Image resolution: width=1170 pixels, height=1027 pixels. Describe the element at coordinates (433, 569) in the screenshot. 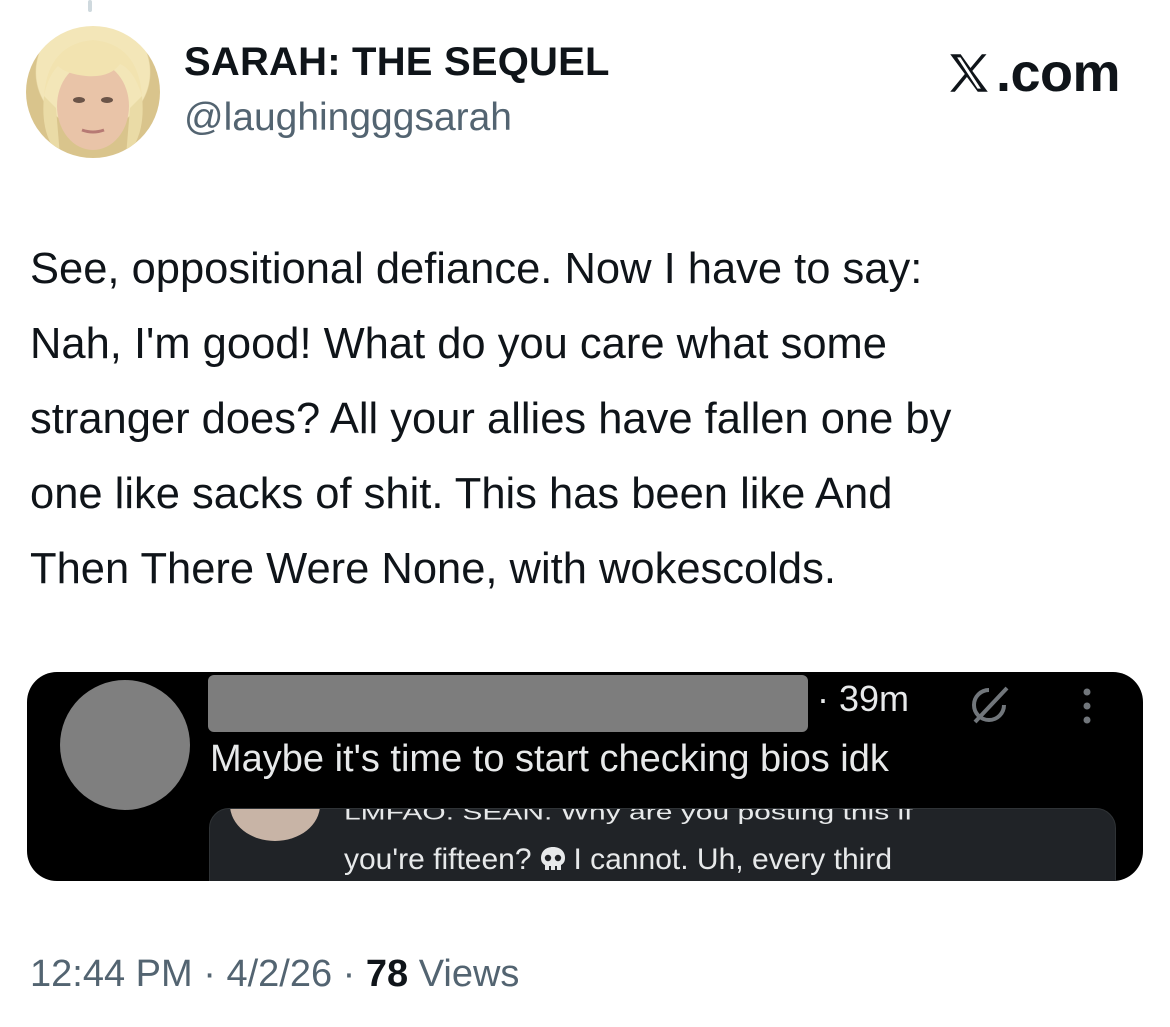

I see `tweet-line: Then There Were None, with wokescolds.` at that location.